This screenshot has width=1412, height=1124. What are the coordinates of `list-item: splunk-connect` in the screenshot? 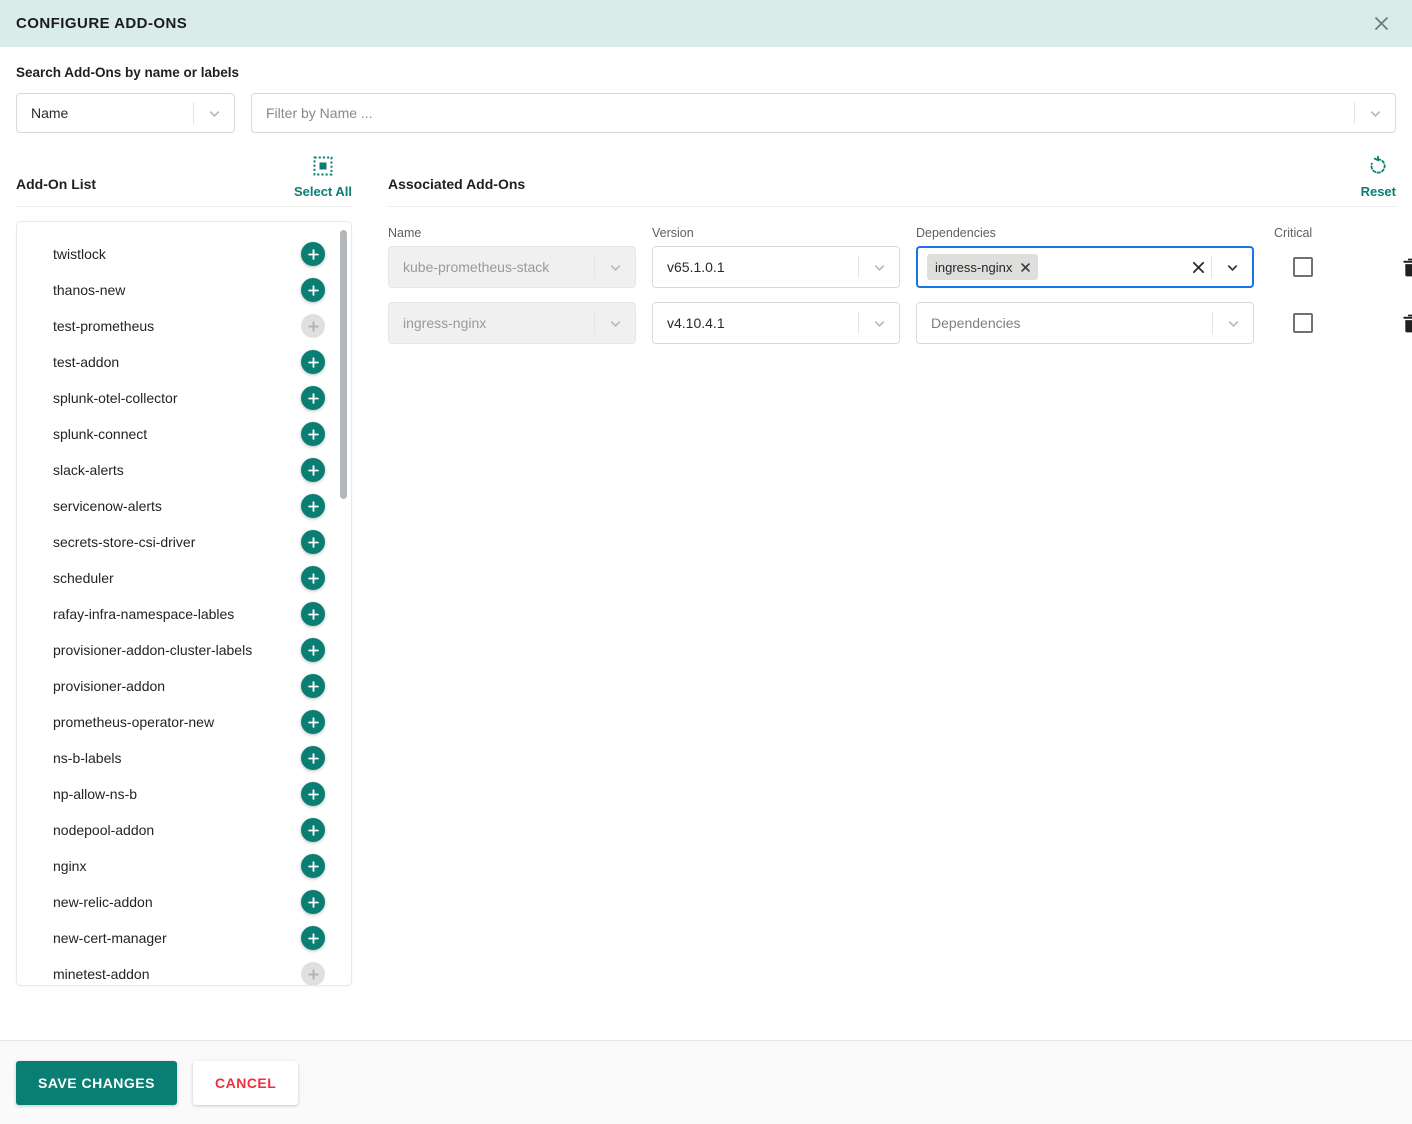 It's located at (184, 434).